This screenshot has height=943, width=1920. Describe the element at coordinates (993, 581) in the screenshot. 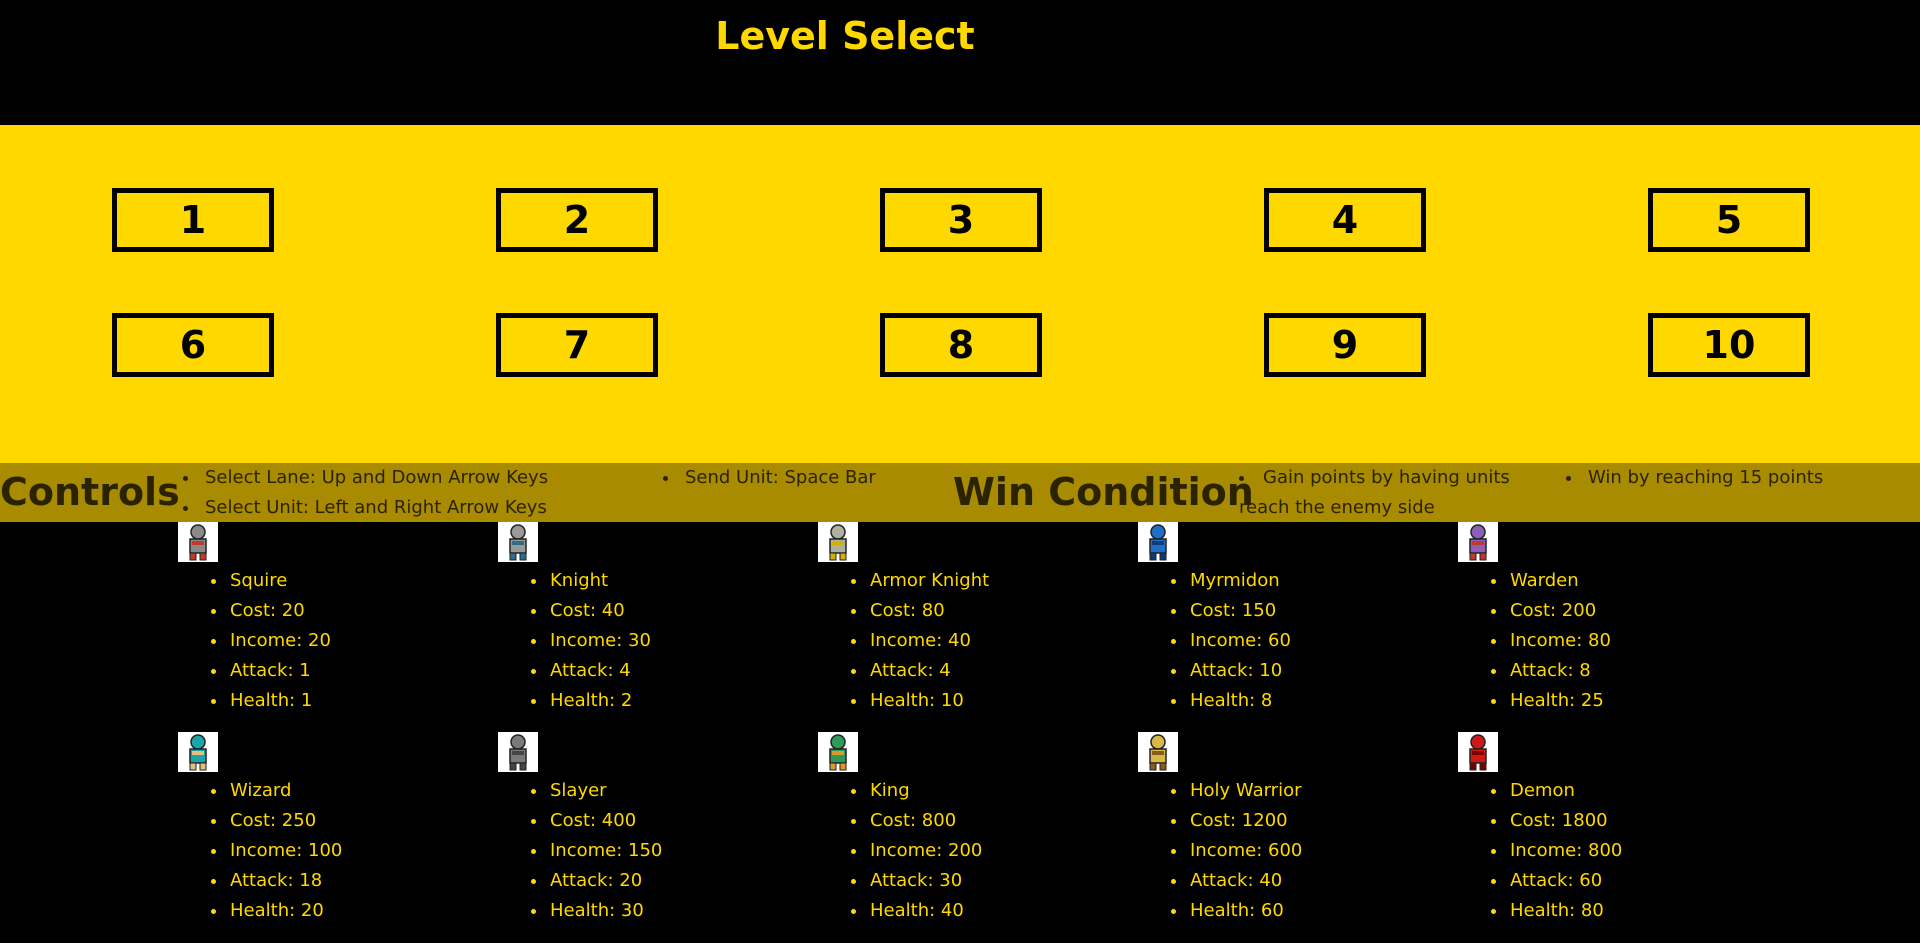

I see `unit-name: Armor Knight` at that location.